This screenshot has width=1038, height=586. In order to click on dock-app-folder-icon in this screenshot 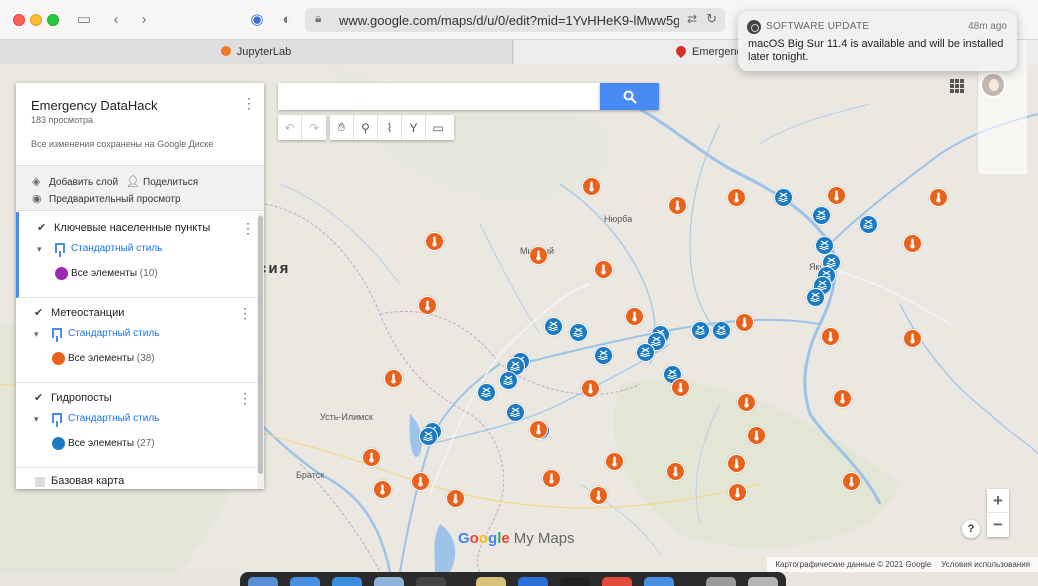, I will do `click(659, 581)`.